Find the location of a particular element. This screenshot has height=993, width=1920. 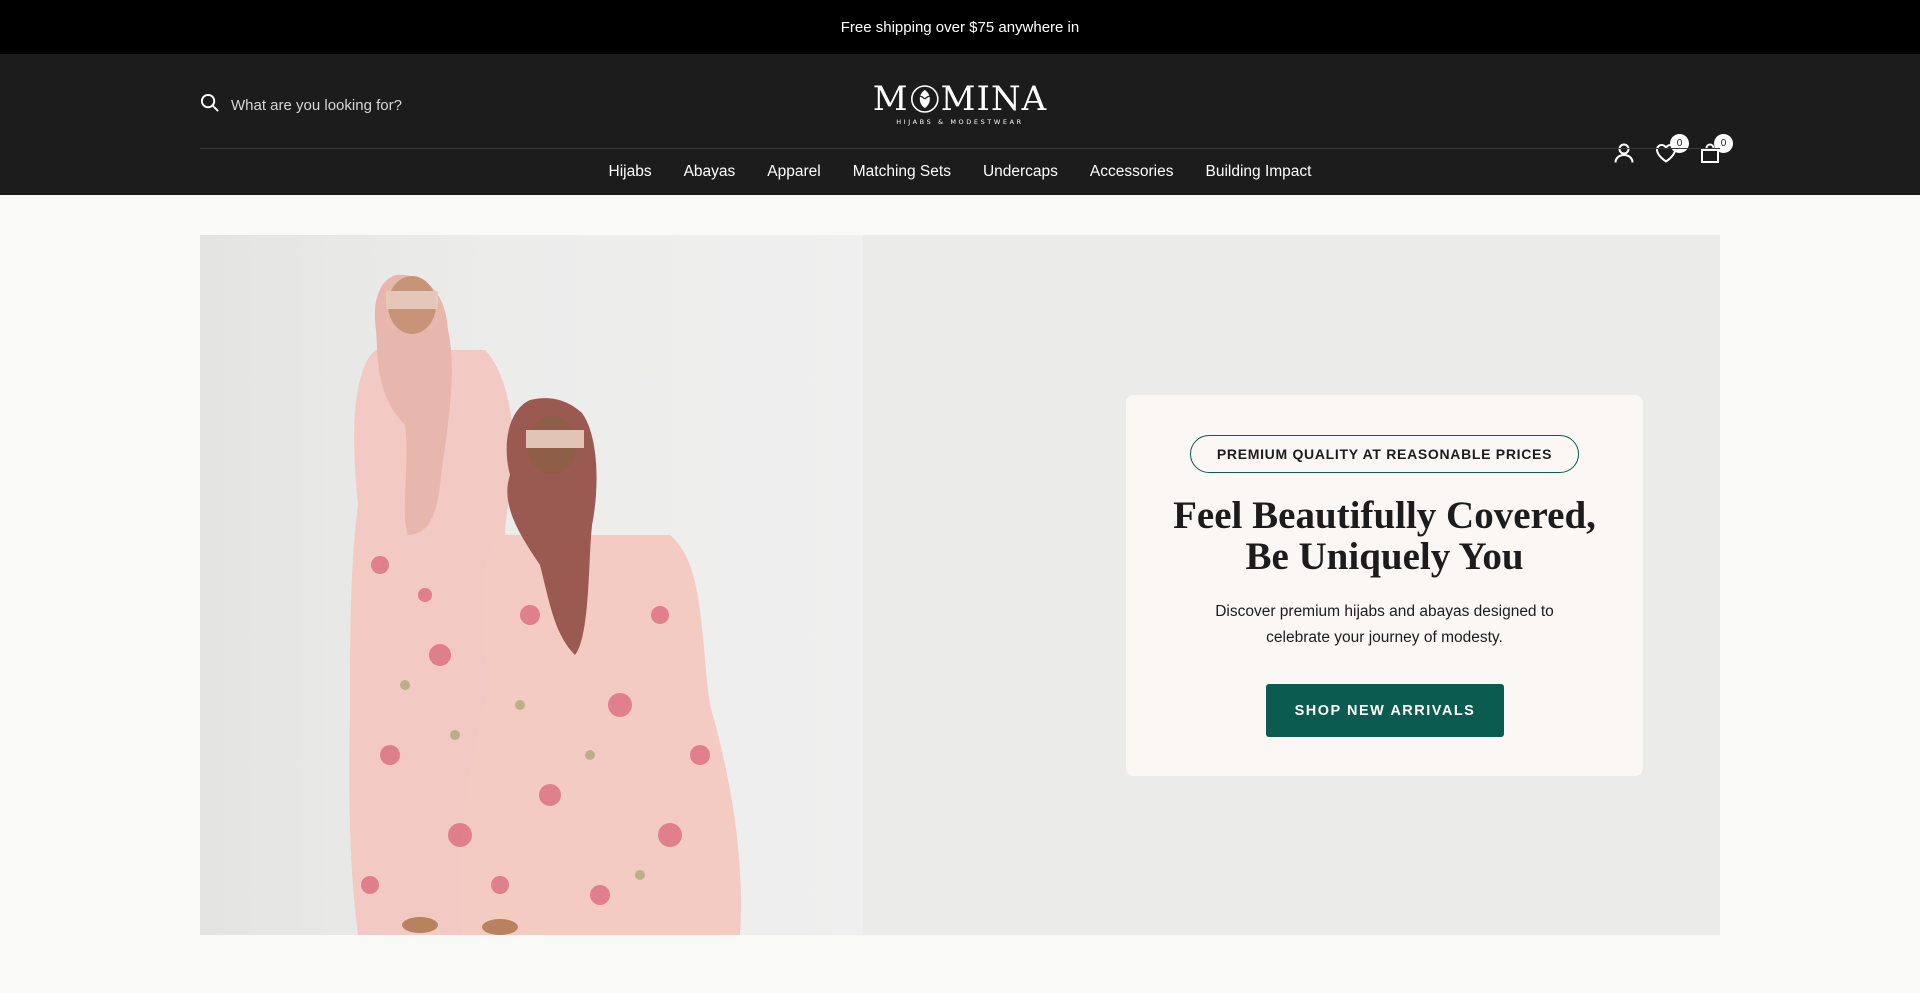

hero-subtext-line-2: celebrate your journey of modesty. is located at coordinates (1384, 637).